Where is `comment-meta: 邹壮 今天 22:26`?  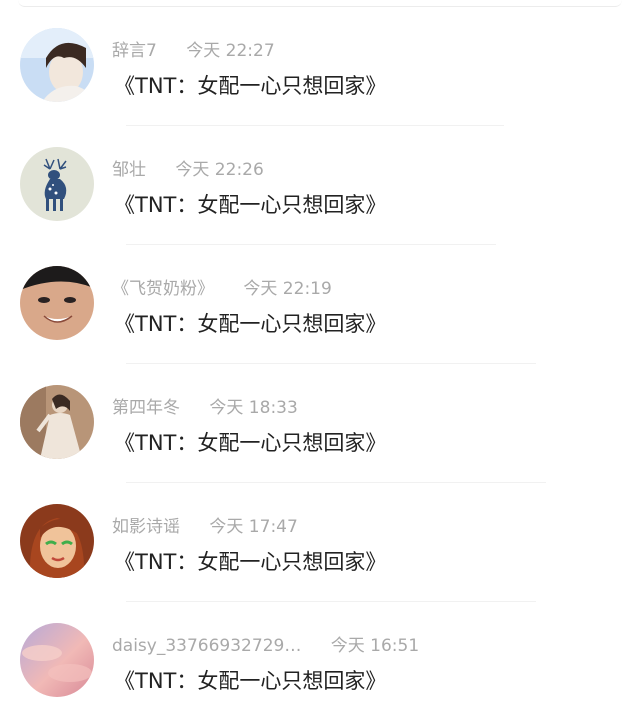 comment-meta: 邹壮 今天 22:26 is located at coordinates (188, 167).